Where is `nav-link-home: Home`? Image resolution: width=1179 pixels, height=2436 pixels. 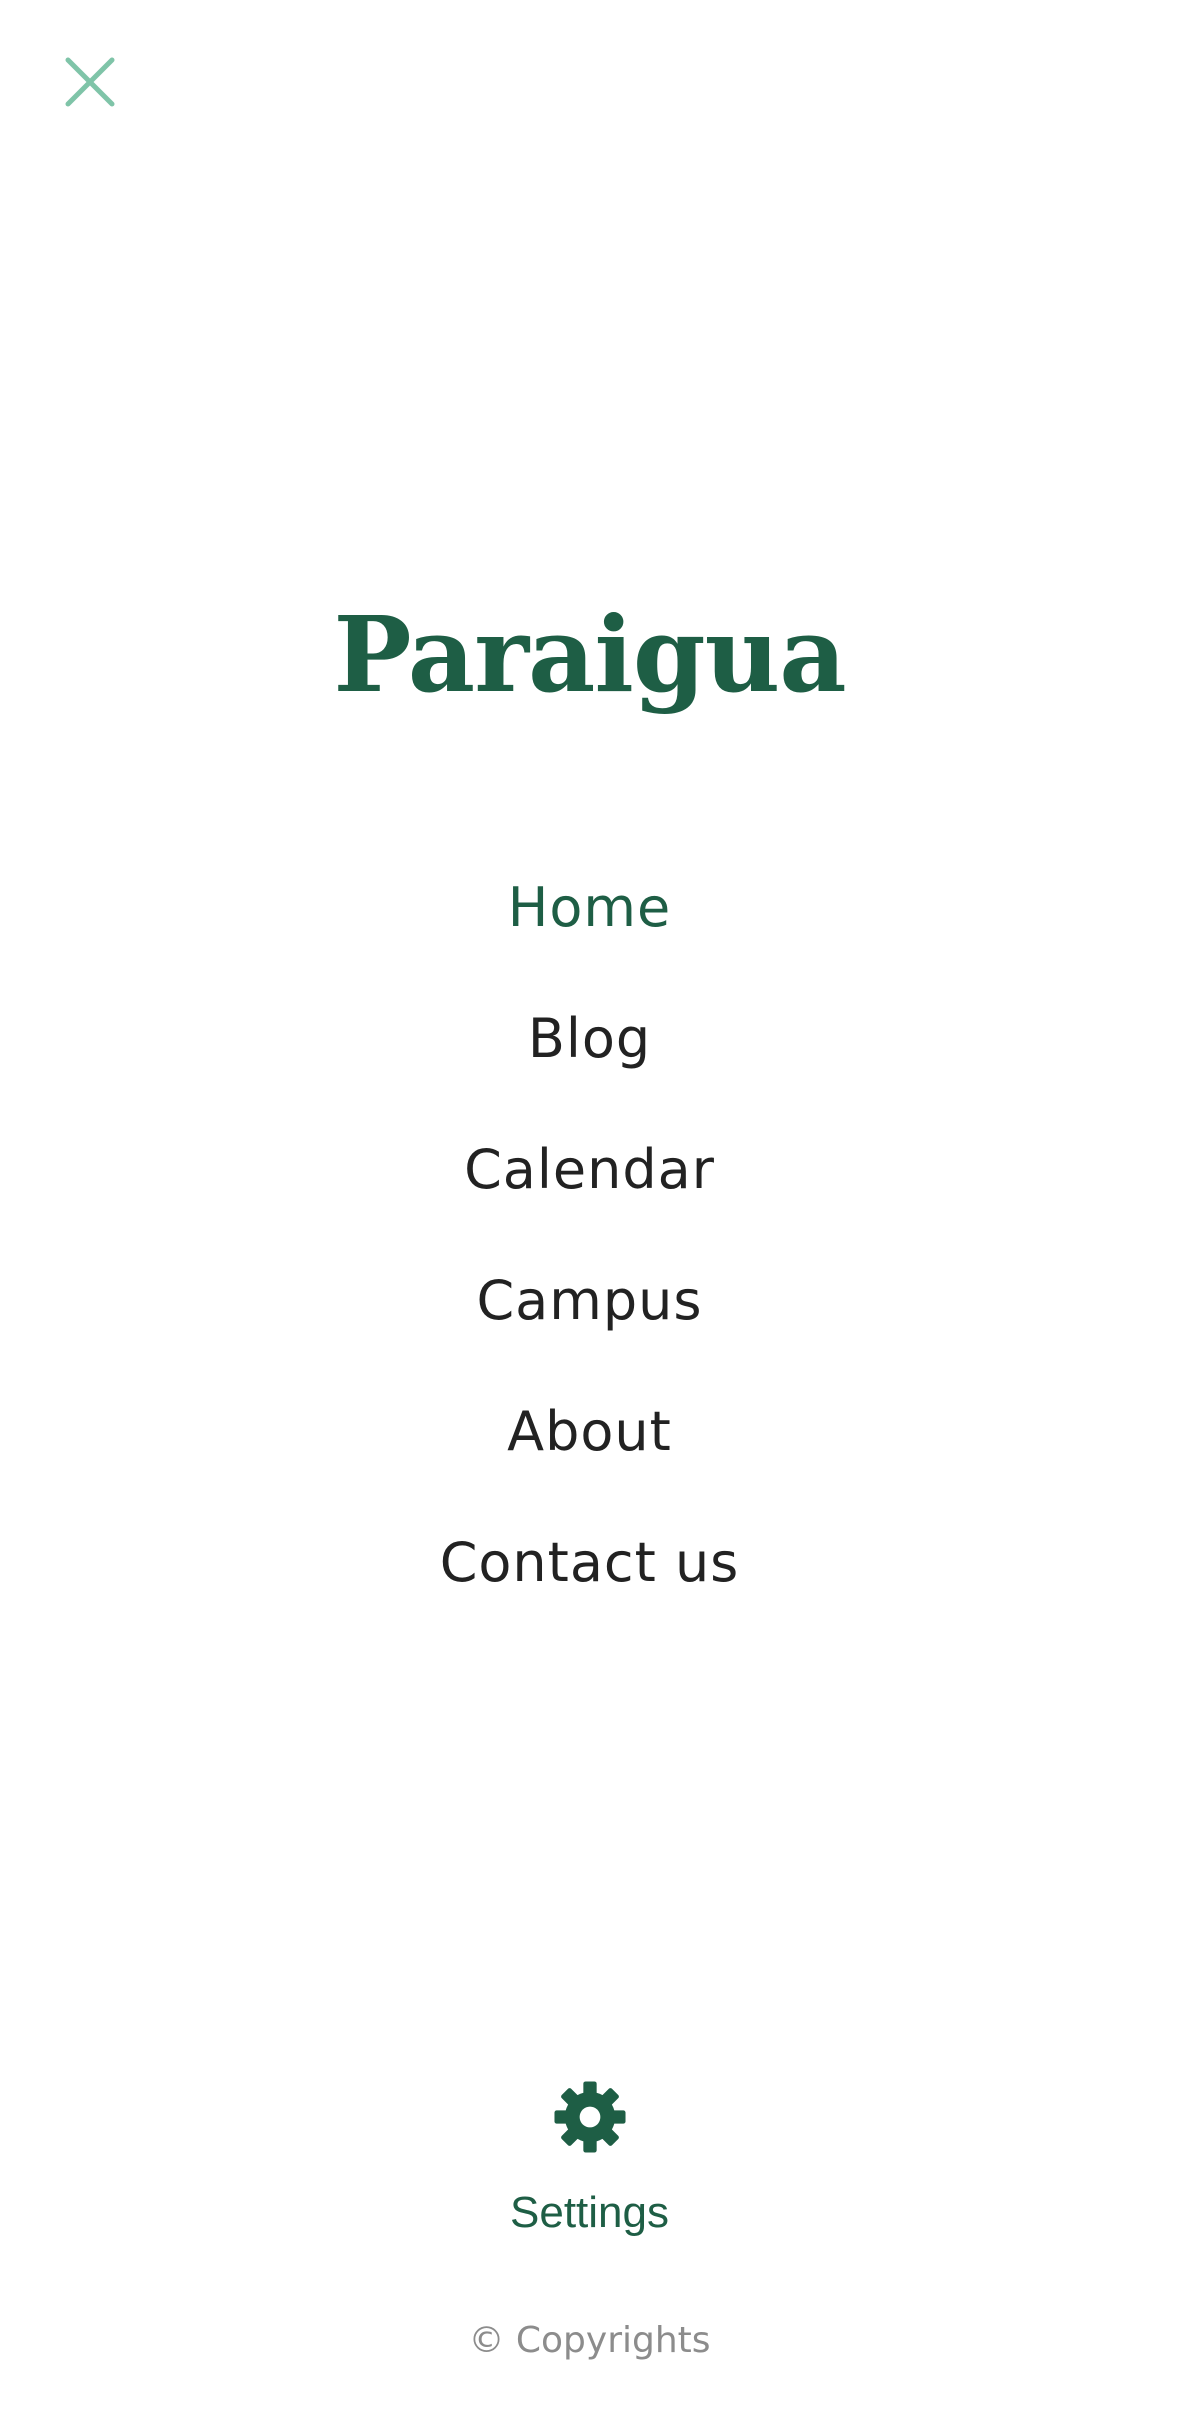
nav-link-home: Home is located at coordinates (589, 907).